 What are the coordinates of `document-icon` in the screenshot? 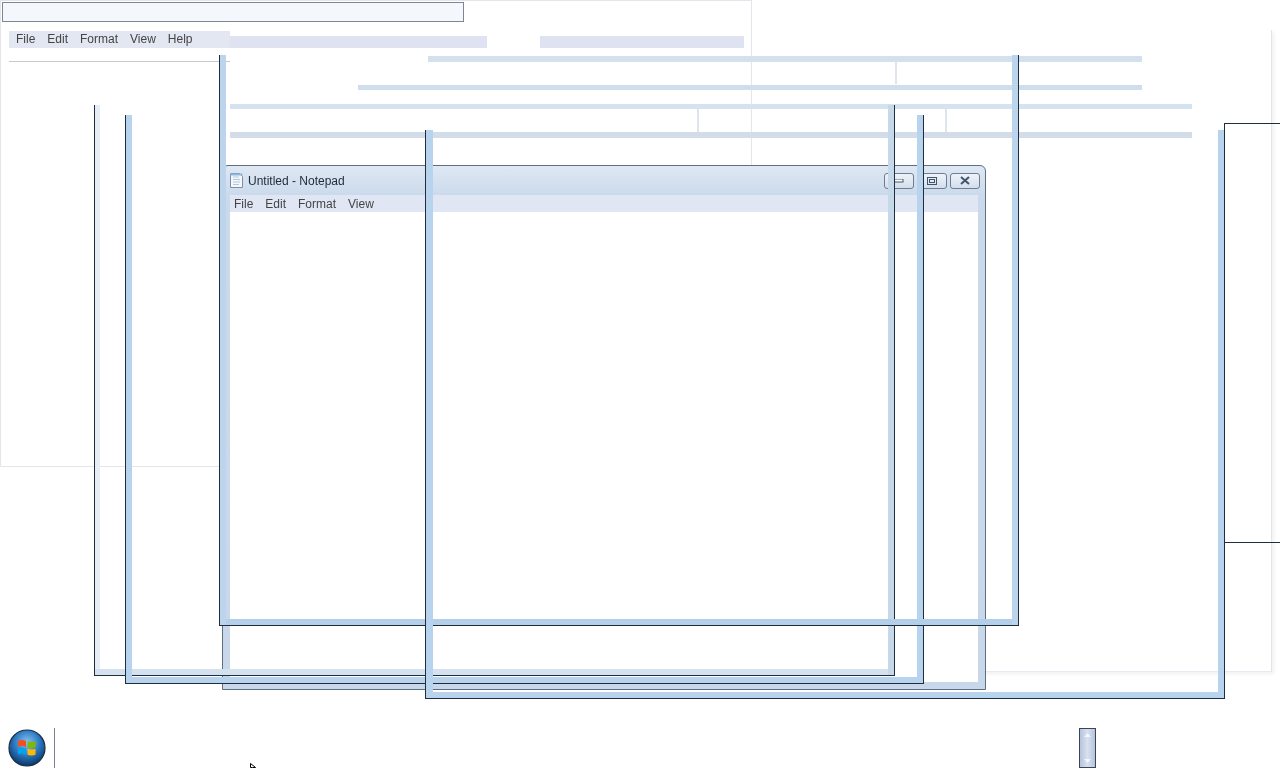 It's located at (236, 180).